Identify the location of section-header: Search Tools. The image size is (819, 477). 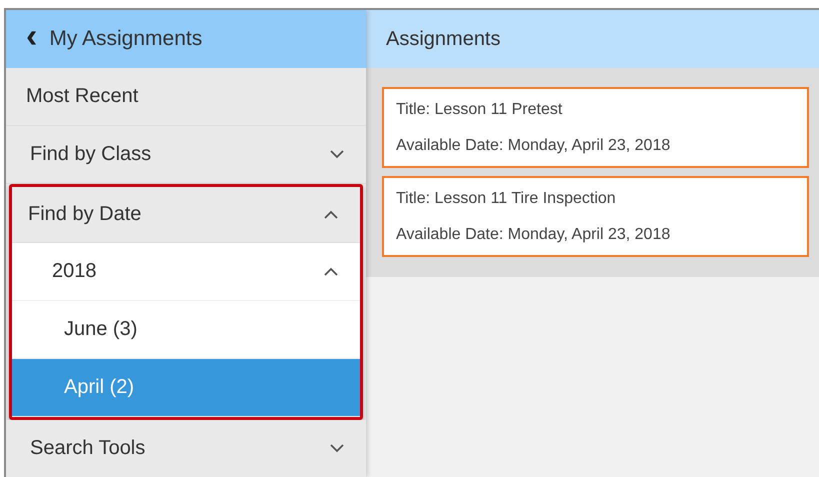
(186, 448).